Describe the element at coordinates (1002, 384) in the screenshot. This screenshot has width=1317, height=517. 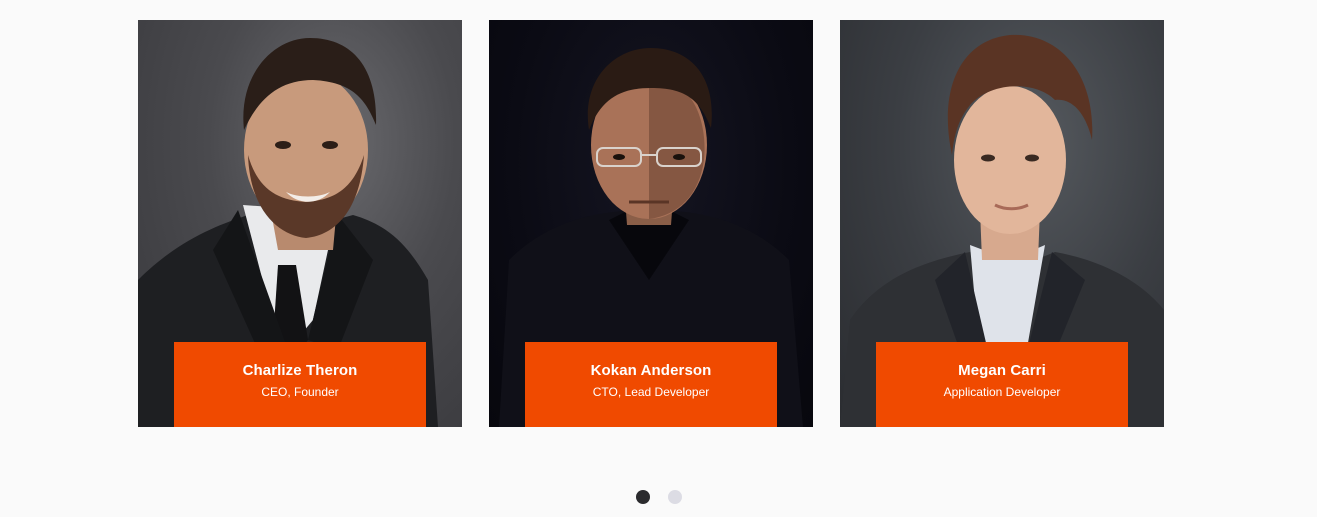
I see `member-caption: Megan Carri Application Developer` at that location.